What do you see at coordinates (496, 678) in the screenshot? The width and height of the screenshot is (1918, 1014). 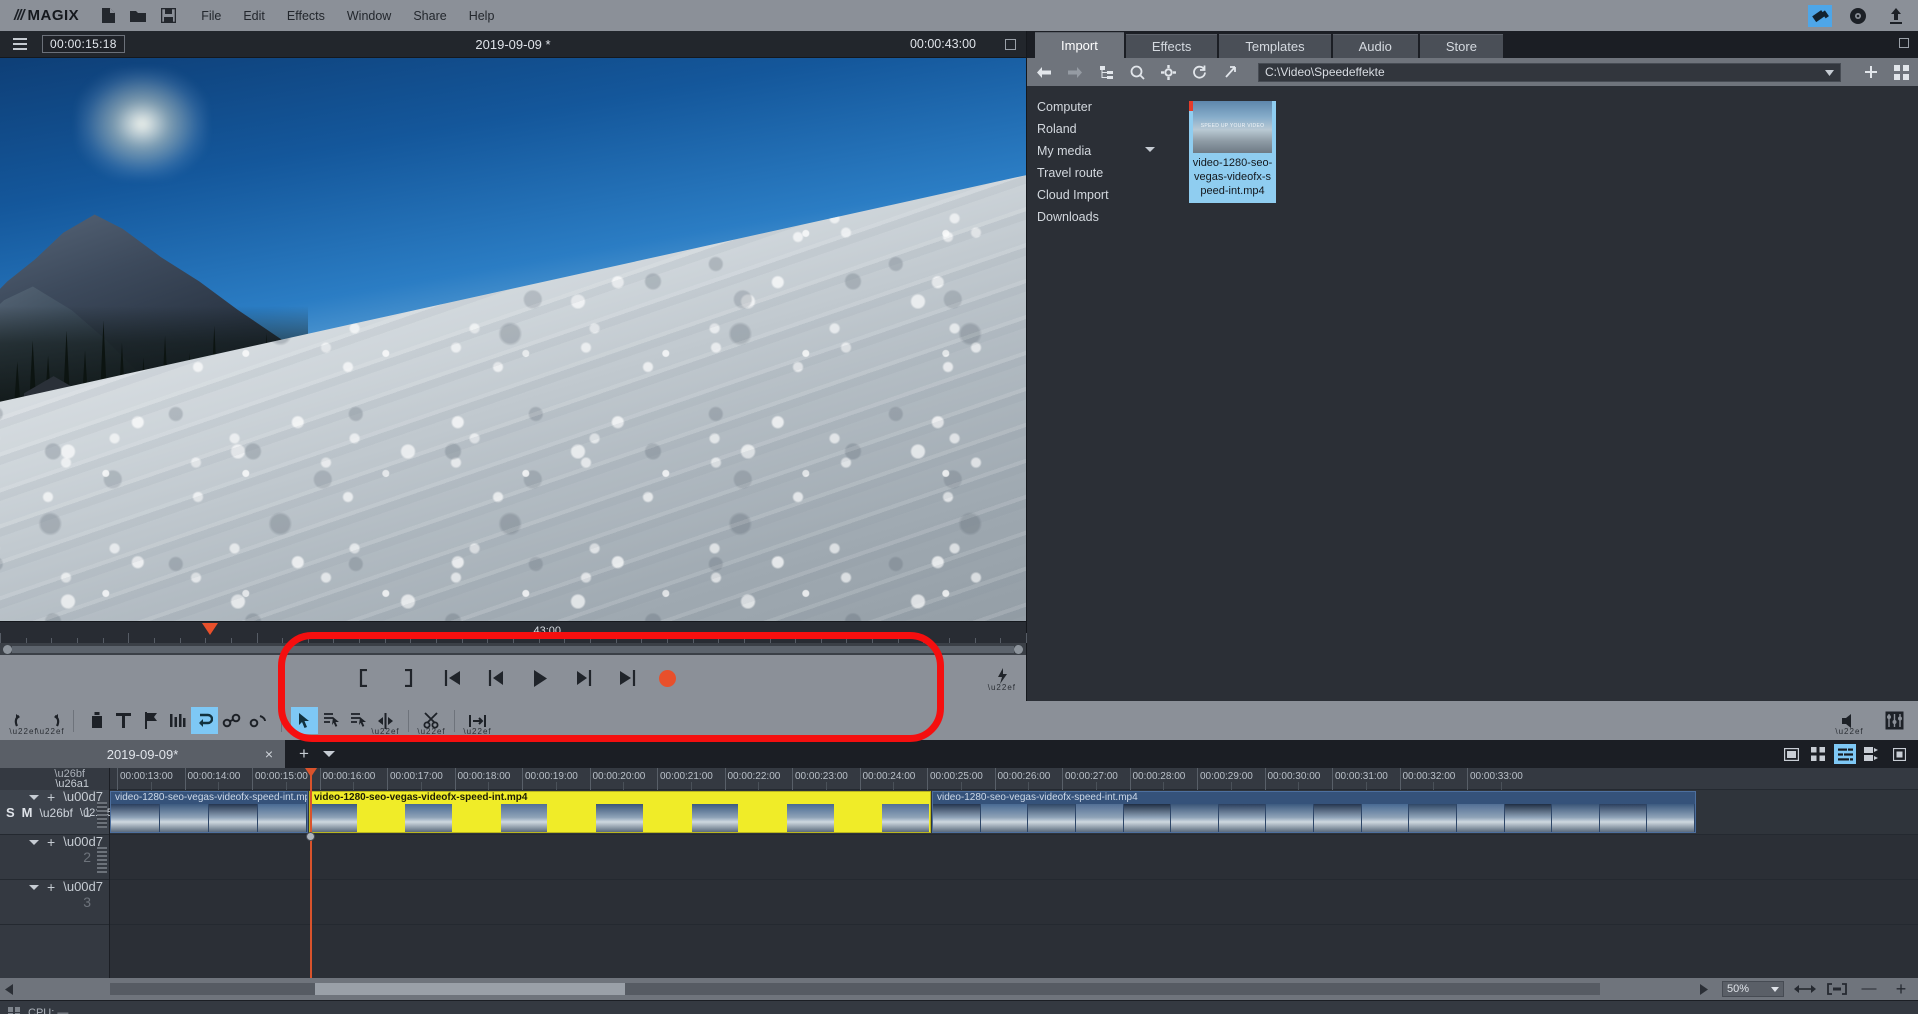 I see `previous-frame-button` at bounding box center [496, 678].